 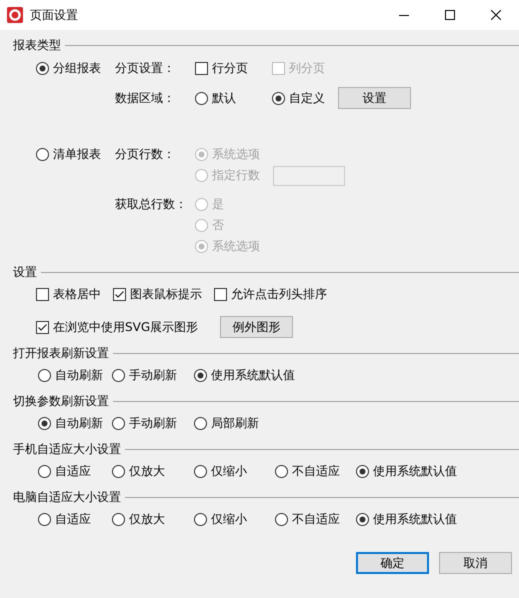 What do you see at coordinates (218, 204) in the screenshot?
I see `option-label: 是` at bounding box center [218, 204].